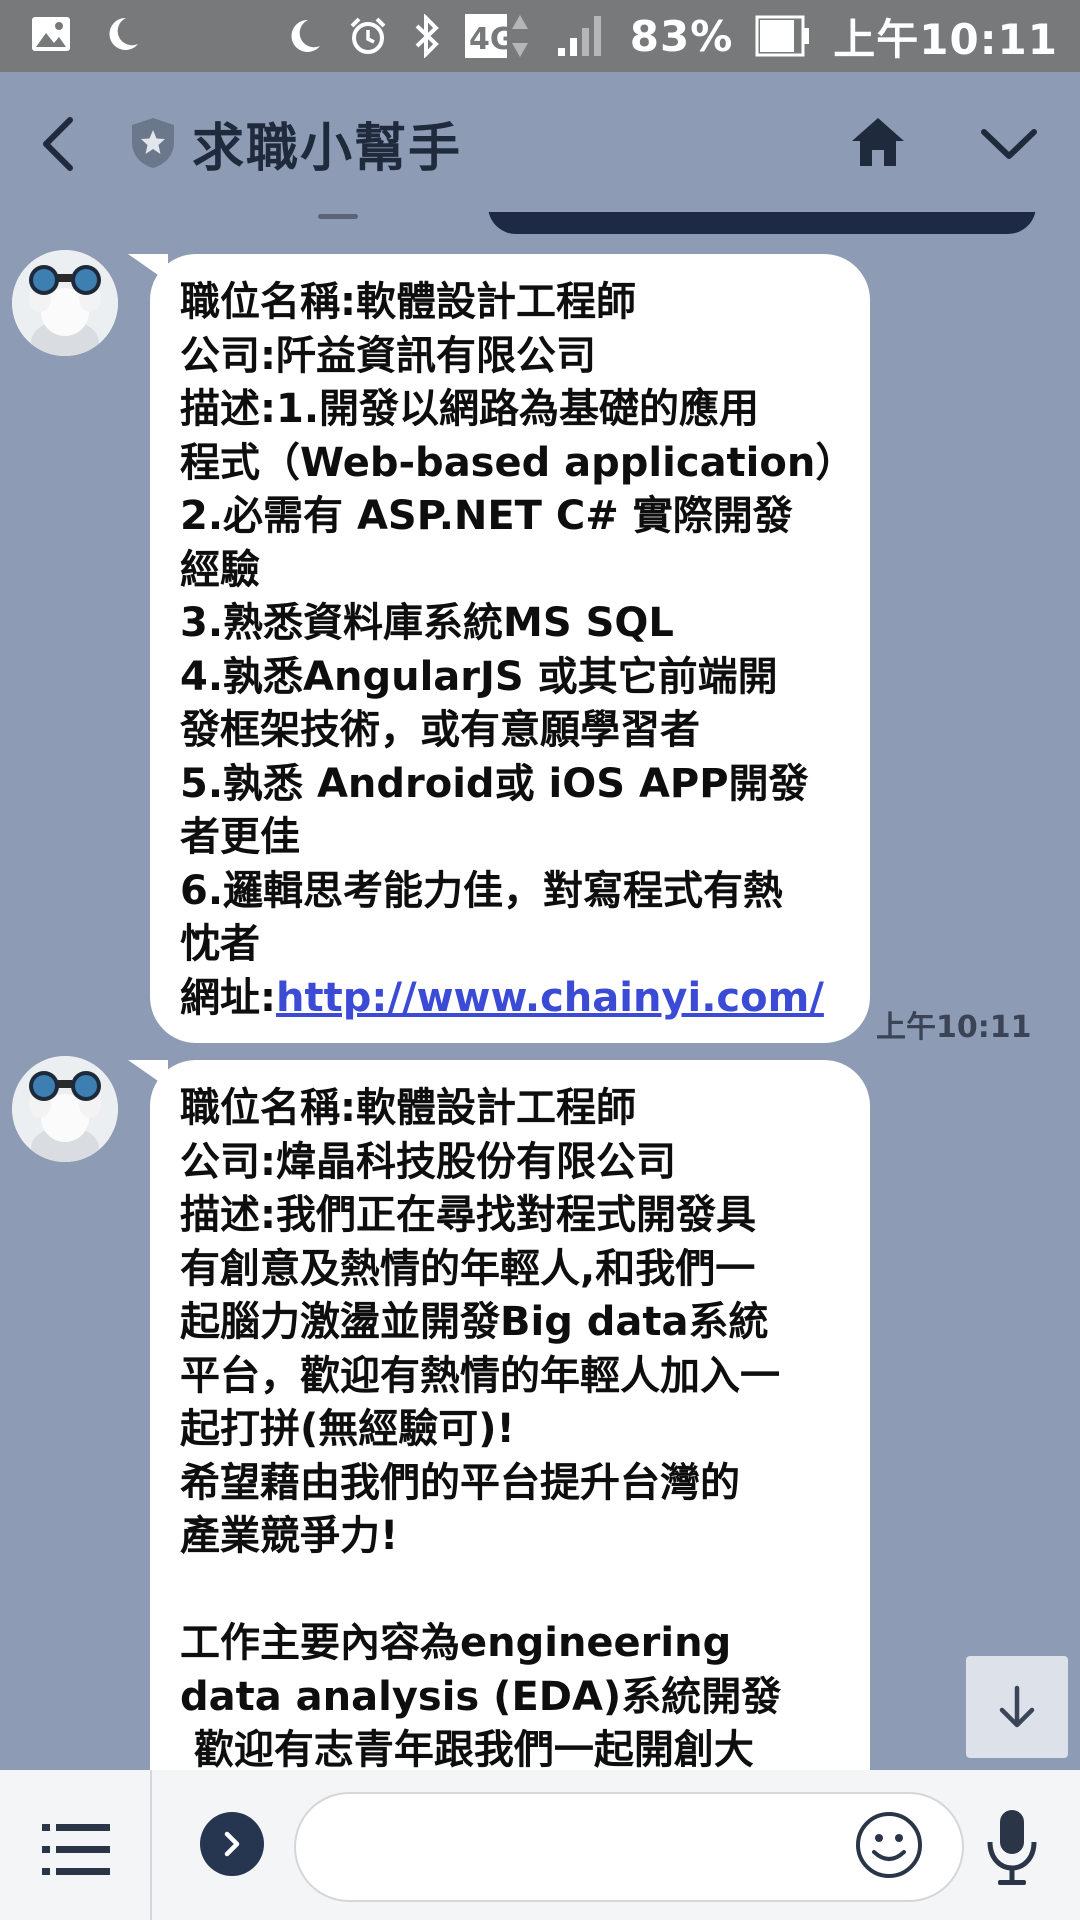 The width and height of the screenshot is (1080, 1920). I want to click on scroll-to-bottom-button, so click(1017, 1707).